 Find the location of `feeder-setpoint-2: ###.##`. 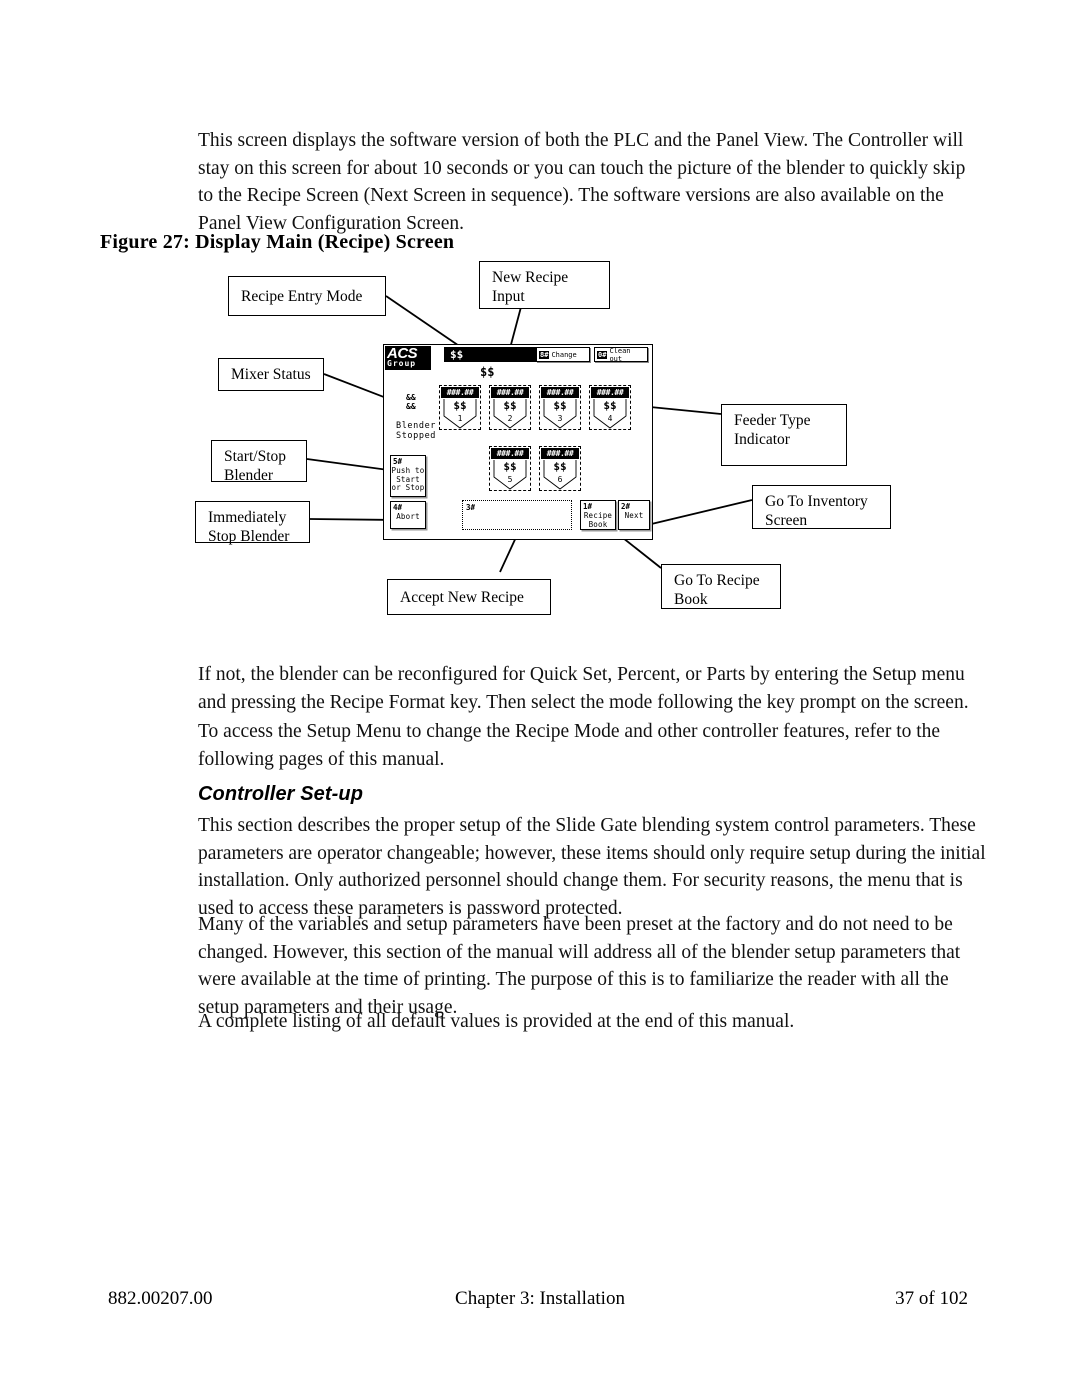

feeder-setpoint-2: ###.## is located at coordinates (510, 392).